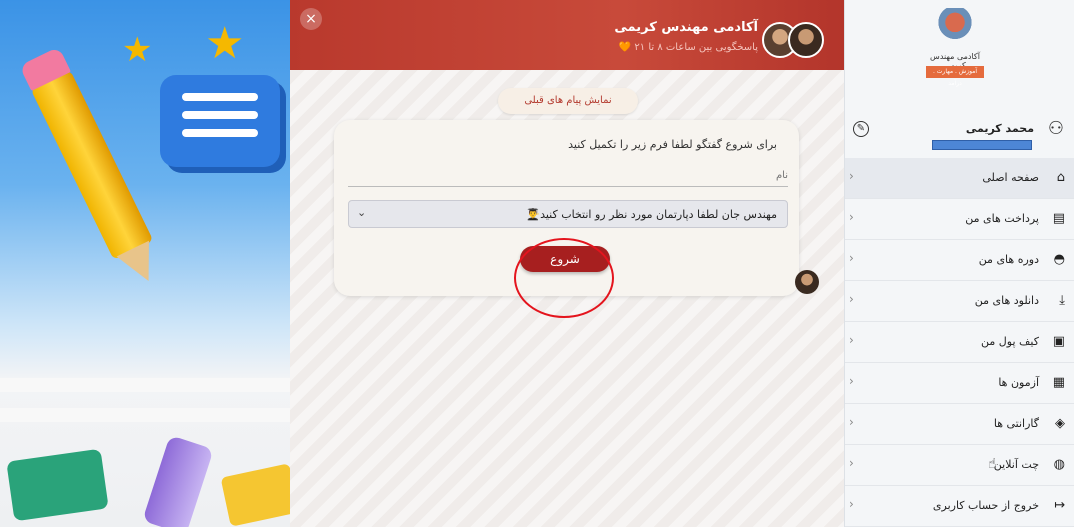  What do you see at coordinates (959, 465) in the screenshot?
I see `sidebar-item-online-chat: ◍ چت آنلاین ‹` at bounding box center [959, 465].